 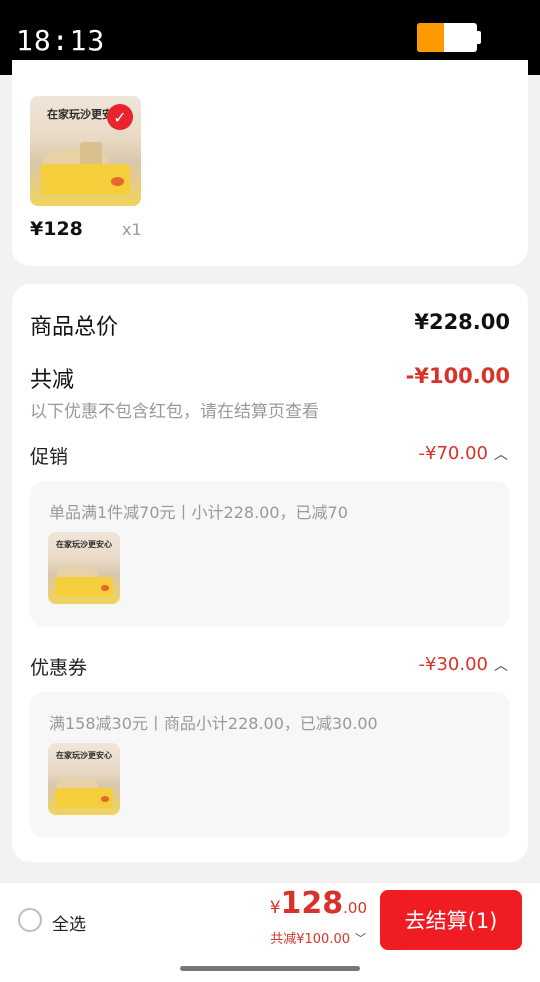 What do you see at coordinates (479, 37) in the screenshot?
I see `battery-nub` at bounding box center [479, 37].